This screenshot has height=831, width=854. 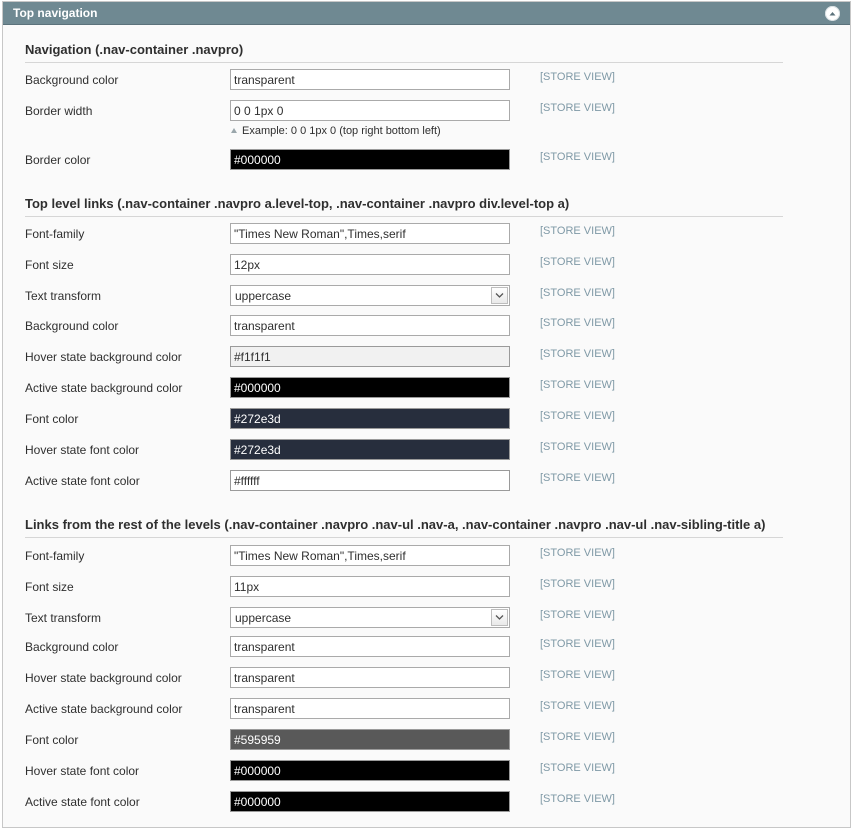 I want to click on note-arrow-icon, so click(x=234, y=131).